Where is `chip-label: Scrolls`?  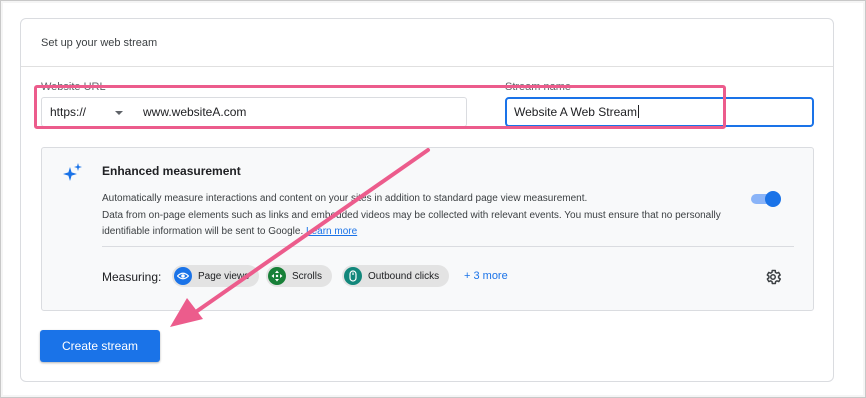 chip-label: Scrolls is located at coordinates (307, 276).